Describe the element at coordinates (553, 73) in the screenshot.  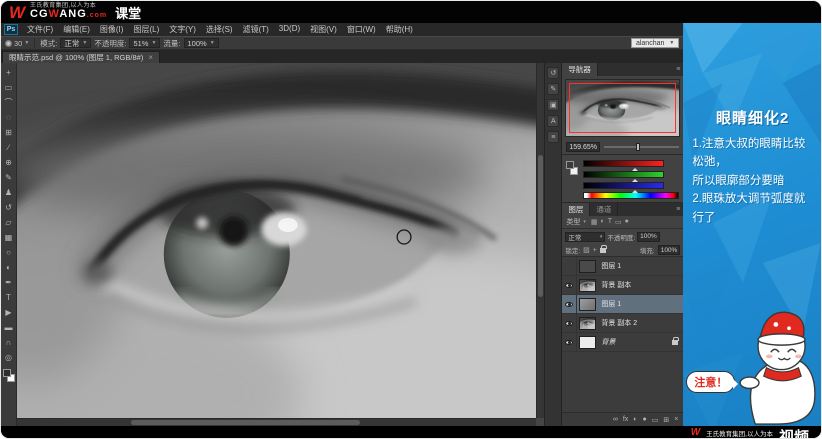
I see `history-panel-icon: ↺` at that location.